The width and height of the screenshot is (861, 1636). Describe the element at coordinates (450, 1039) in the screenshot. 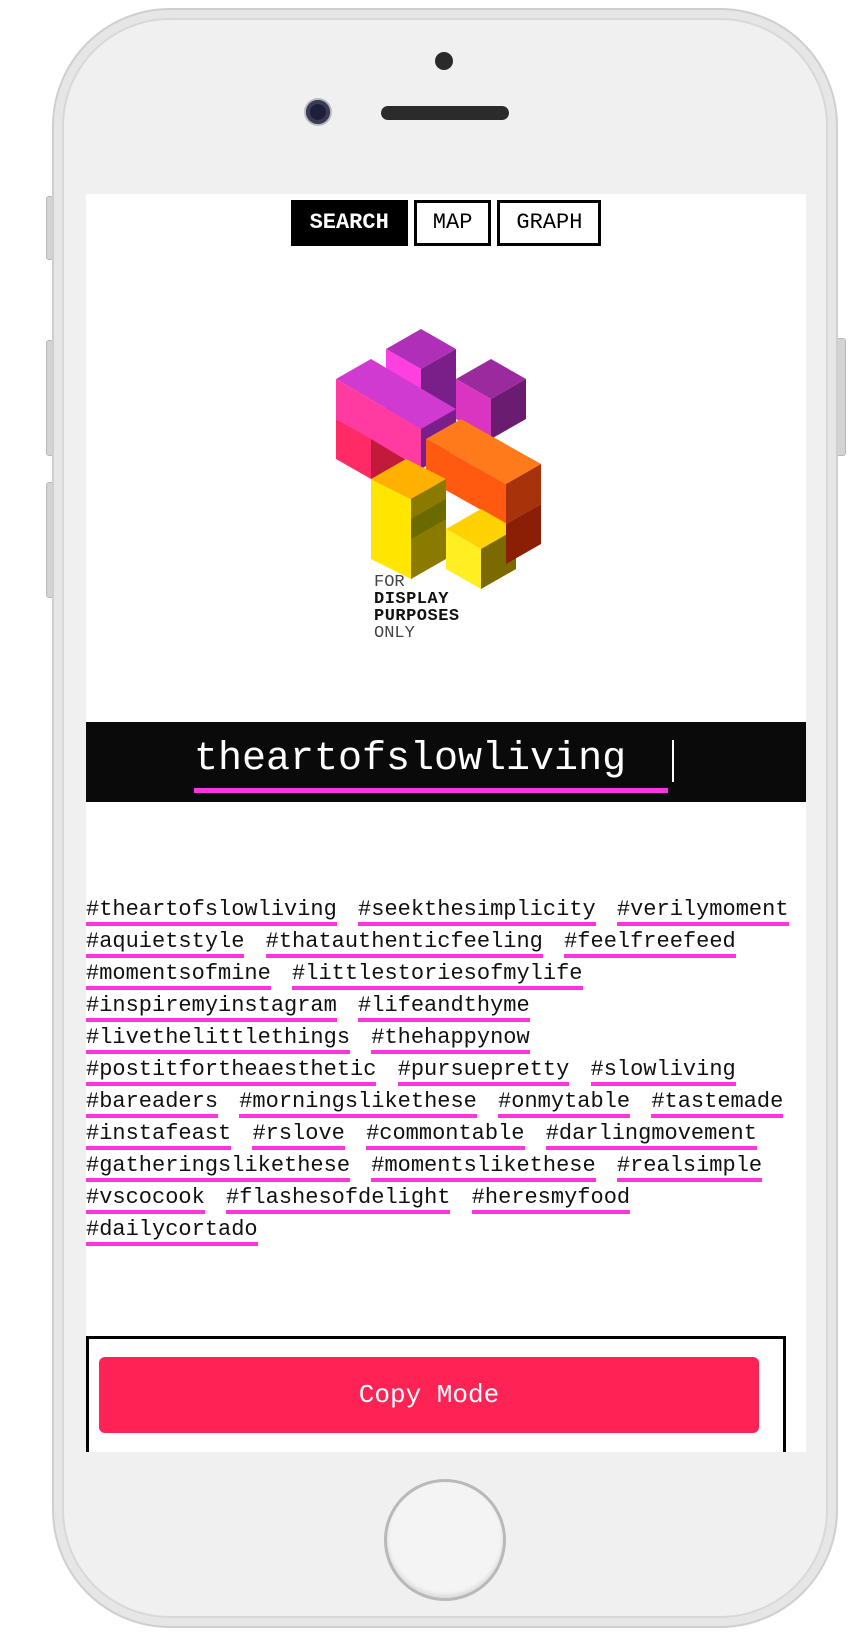

I see `hashtag-item: #thehappynow` at that location.